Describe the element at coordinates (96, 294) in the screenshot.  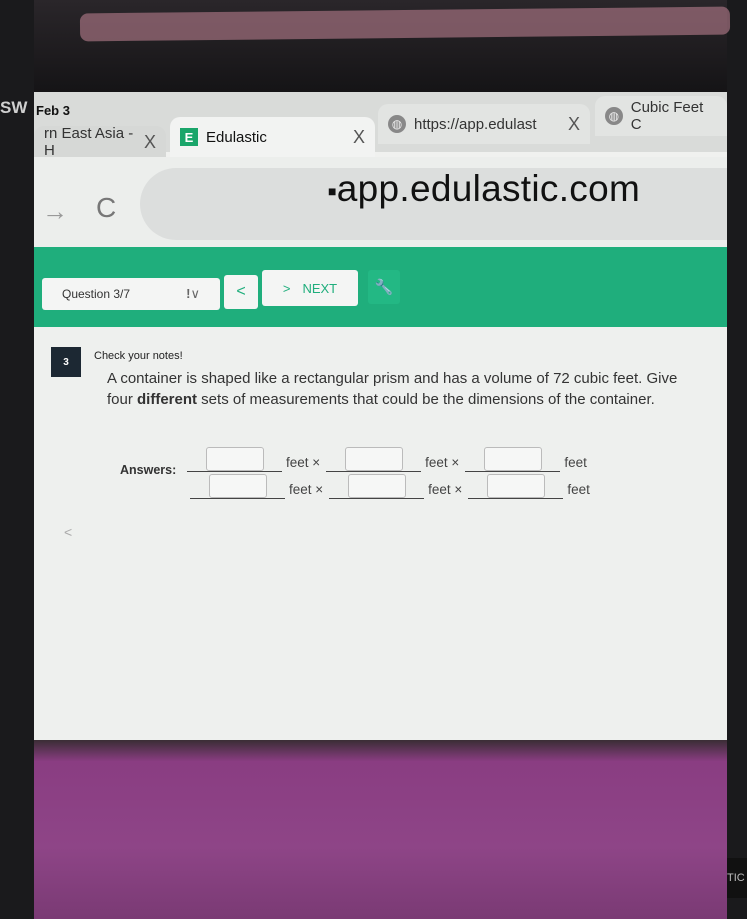
I see `question-select-label: Question 3/7` at that location.